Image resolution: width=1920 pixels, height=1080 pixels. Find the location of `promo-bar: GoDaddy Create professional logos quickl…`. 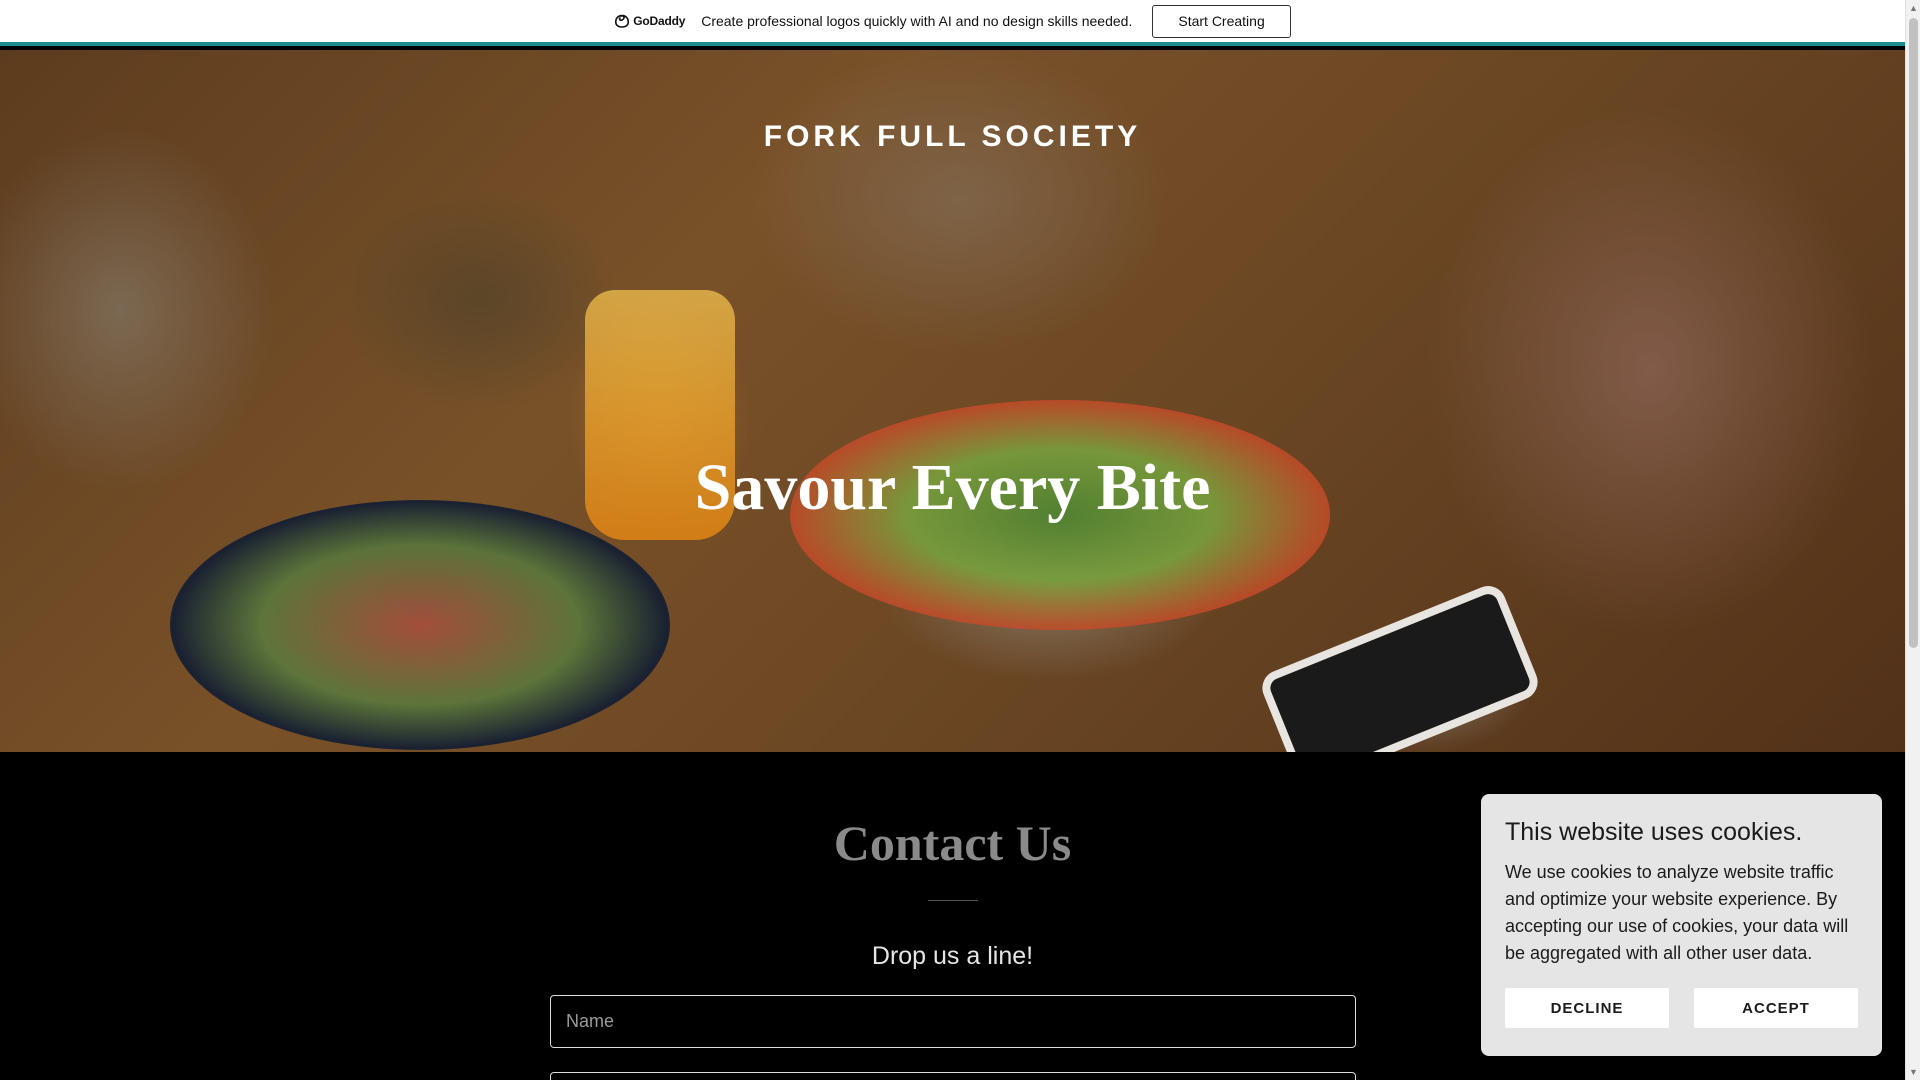

promo-bar: GoDaddy Create professional logos quickl… is located at coordinates (952, 23).